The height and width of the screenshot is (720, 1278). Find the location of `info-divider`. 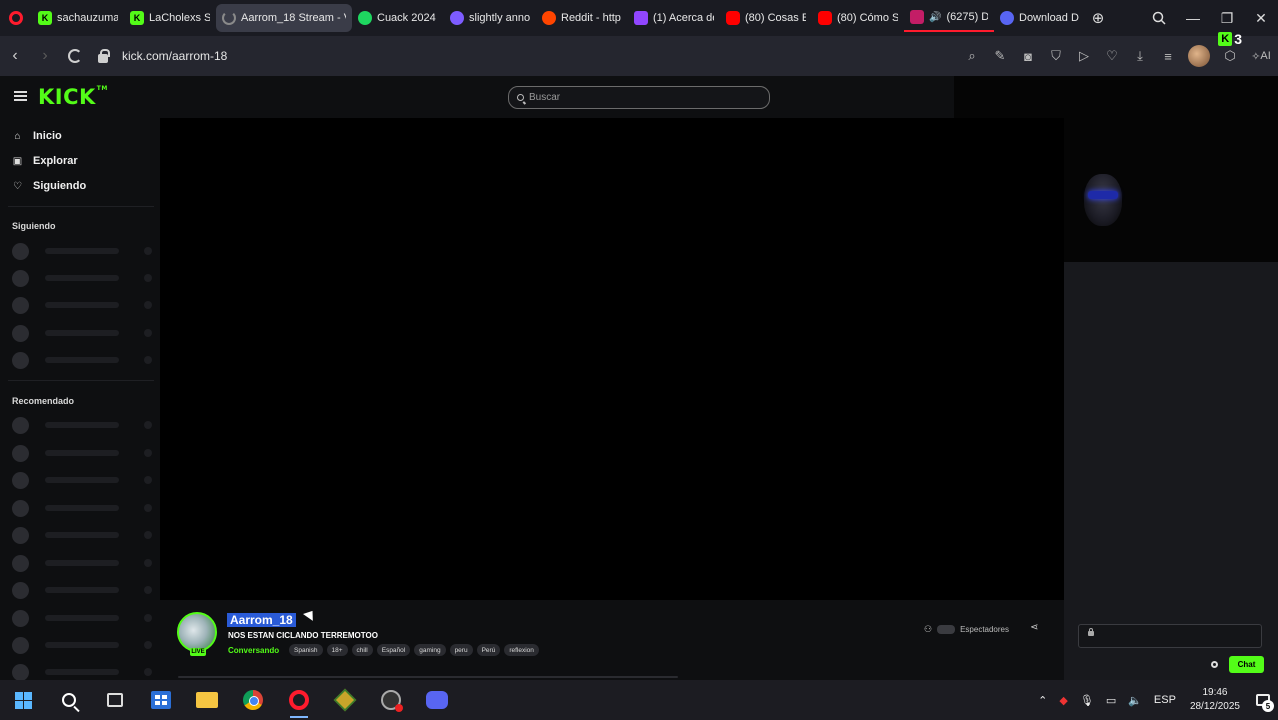

info-divider is located at coordinates (428, 677).